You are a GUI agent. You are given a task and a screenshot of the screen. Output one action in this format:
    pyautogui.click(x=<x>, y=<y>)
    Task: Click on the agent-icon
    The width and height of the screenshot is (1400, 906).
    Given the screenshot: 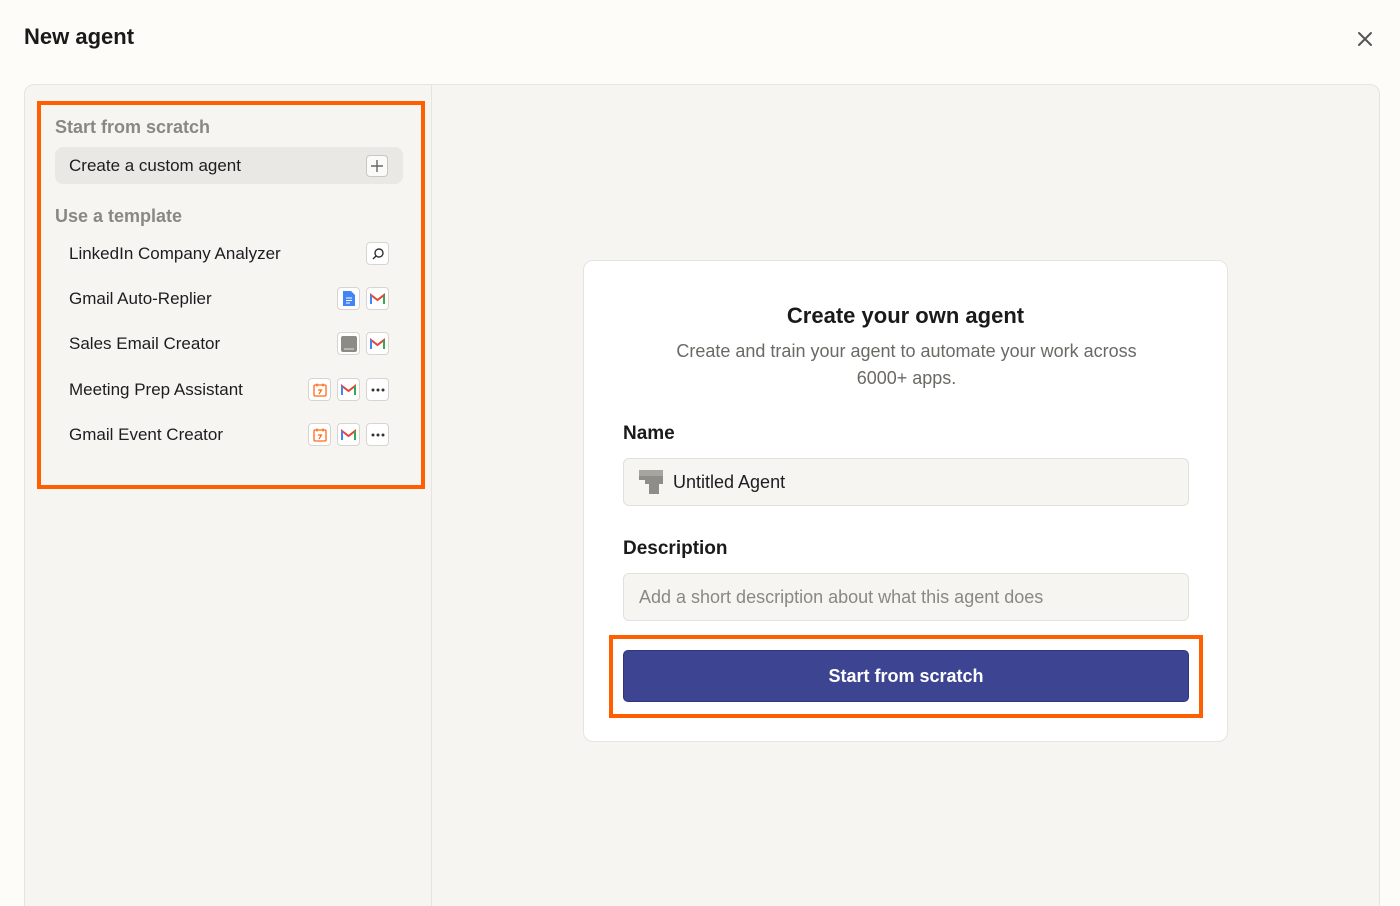 What is the action you would take?
    pyautogui.click(x=651, y=482)
    